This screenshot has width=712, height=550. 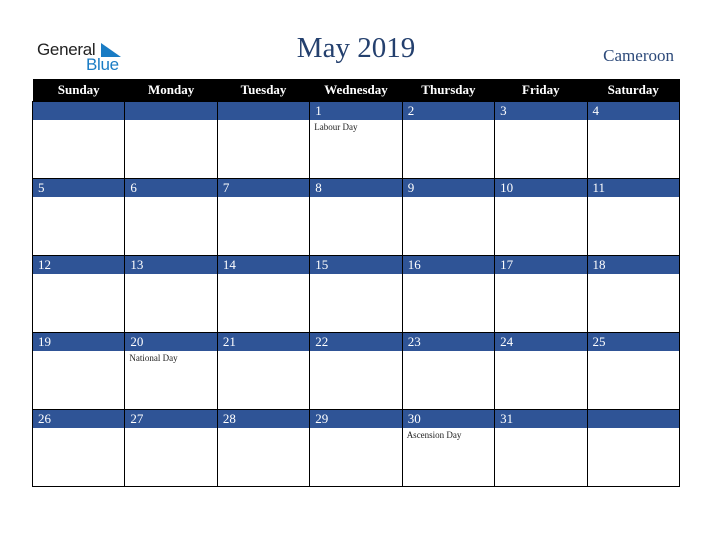 I want to click on day-cell: 11, so click(x=633, y=217).